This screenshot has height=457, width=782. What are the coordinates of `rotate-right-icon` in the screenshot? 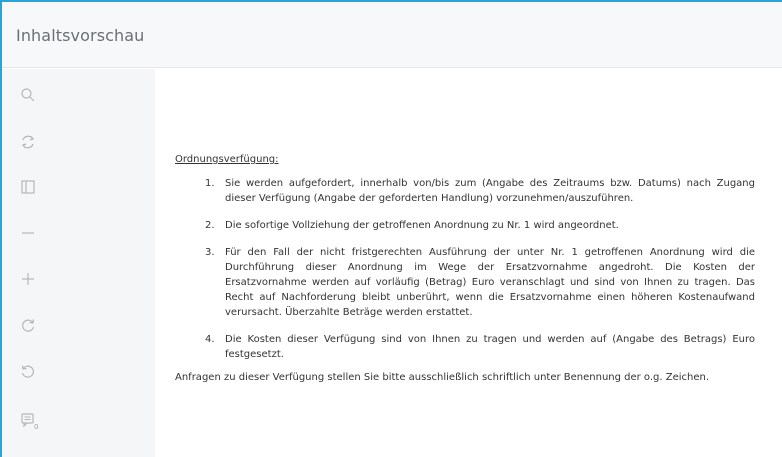 It's located at (28, 325).